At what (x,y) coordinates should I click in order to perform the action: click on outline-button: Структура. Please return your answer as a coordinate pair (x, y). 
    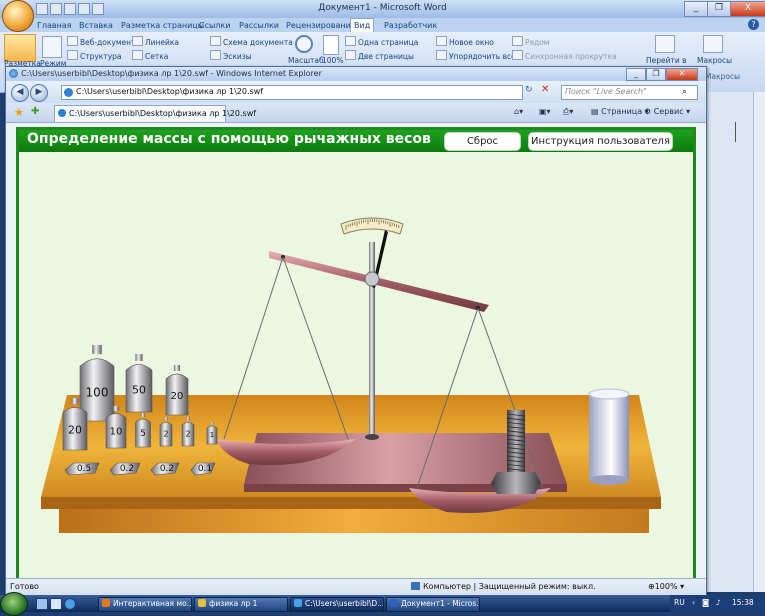
    Looking at the image, I should click on (94, 55).